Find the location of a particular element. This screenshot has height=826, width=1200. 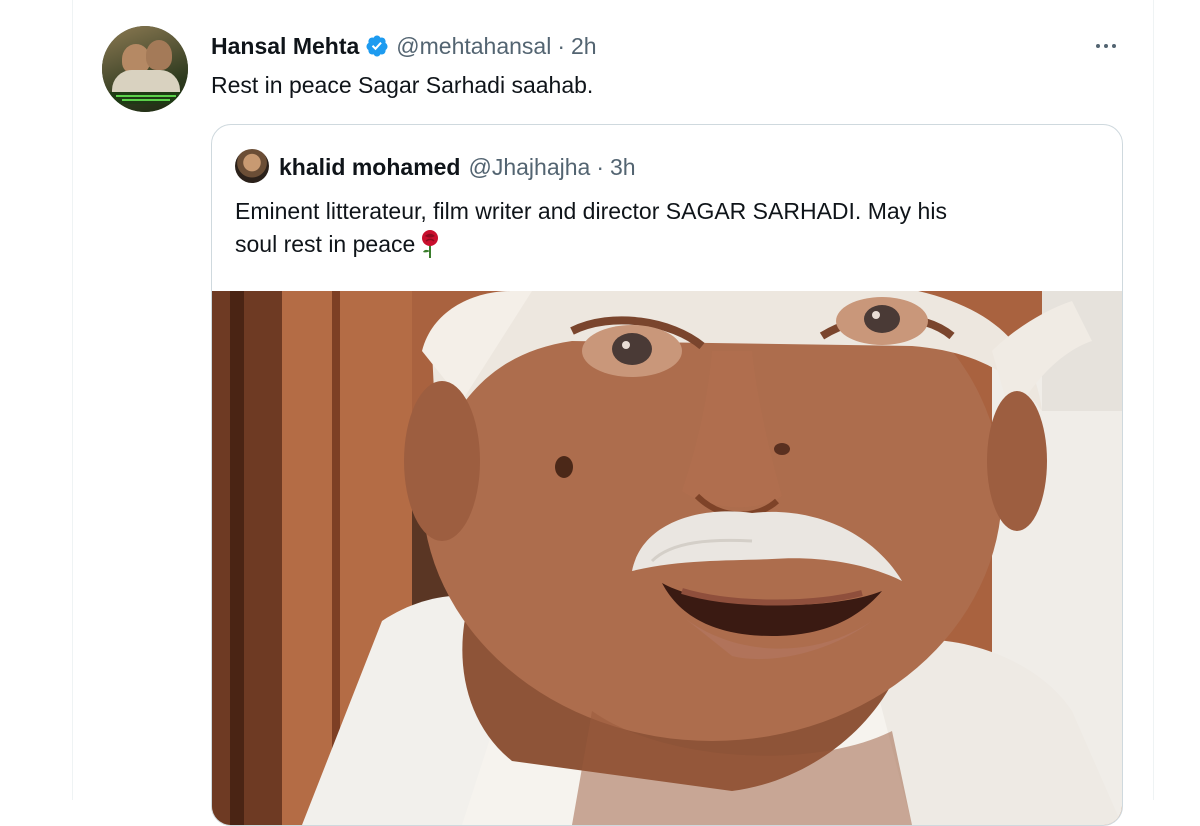

tweet-header: Hansal Mehta @mehtahansal · 2h is located at coordinates (404, 46).